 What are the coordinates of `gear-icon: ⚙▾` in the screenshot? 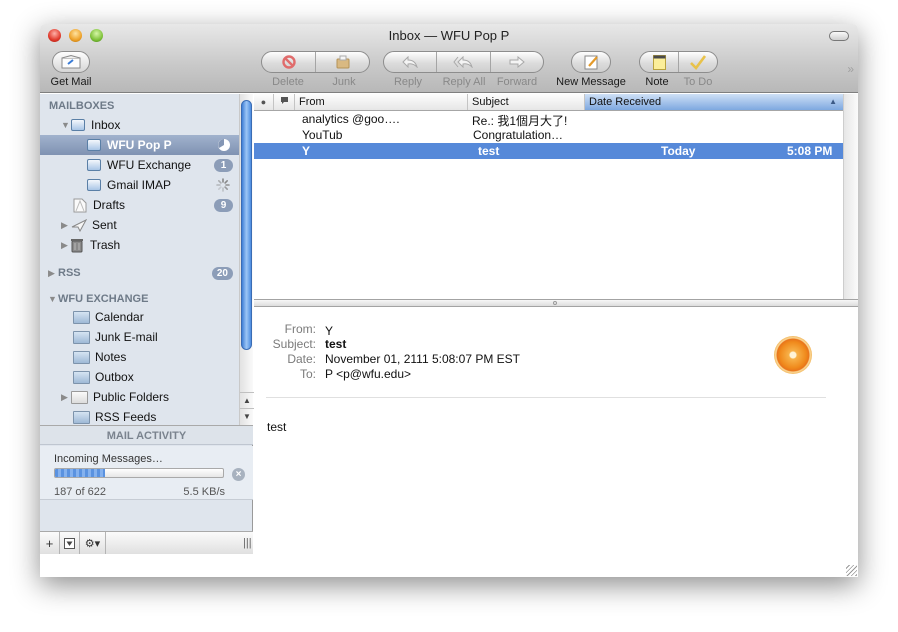 It's located at (92, 543).